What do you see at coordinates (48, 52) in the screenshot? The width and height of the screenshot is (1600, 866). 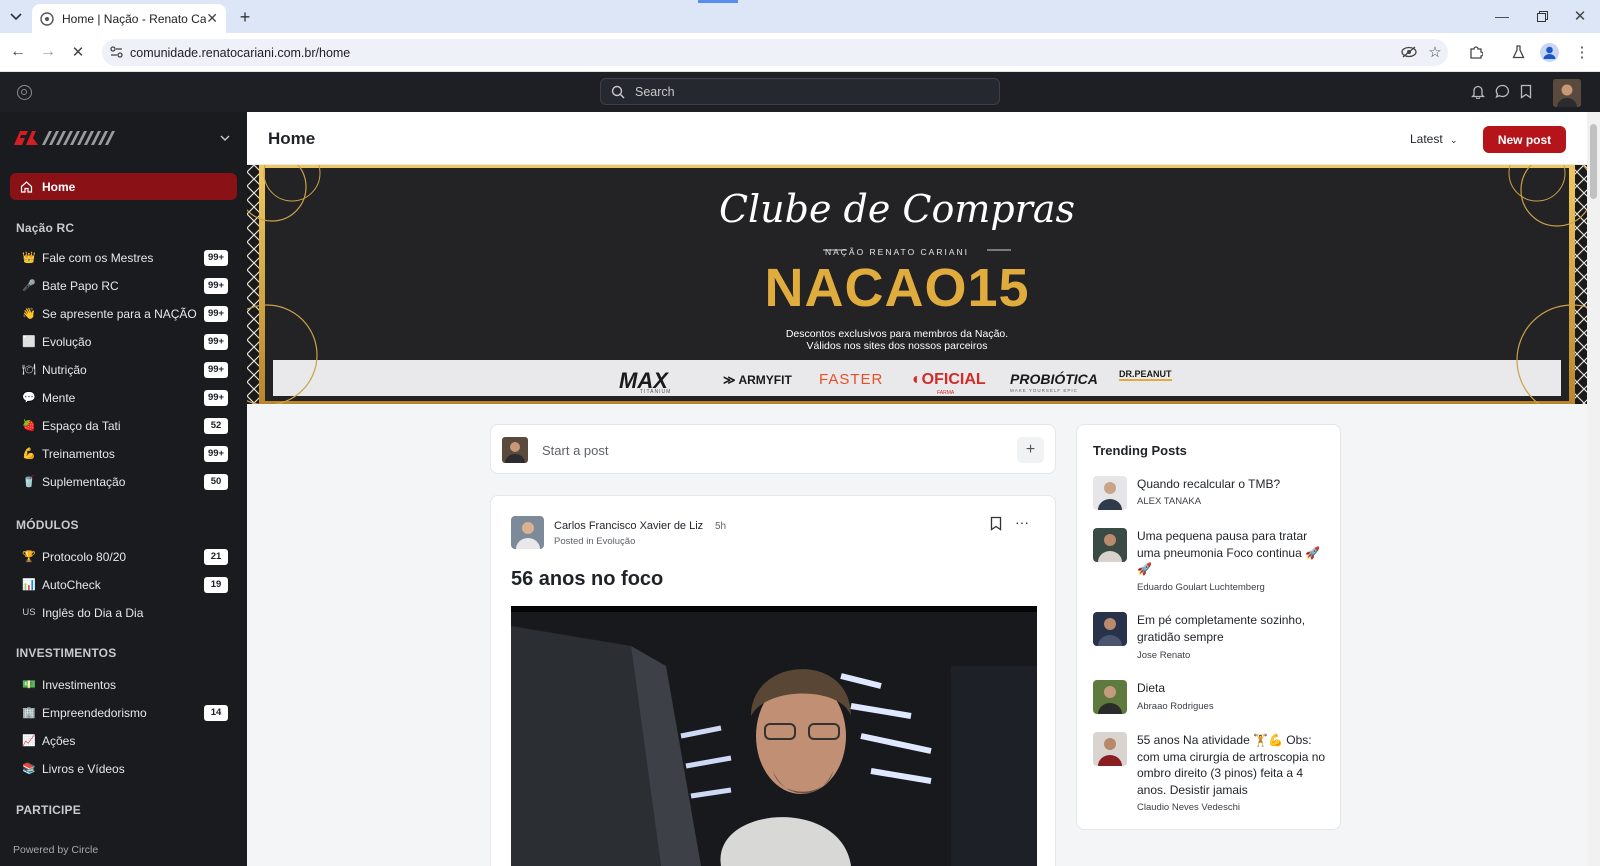 I see `forward-icon: →` at bounding box center [48, 52].